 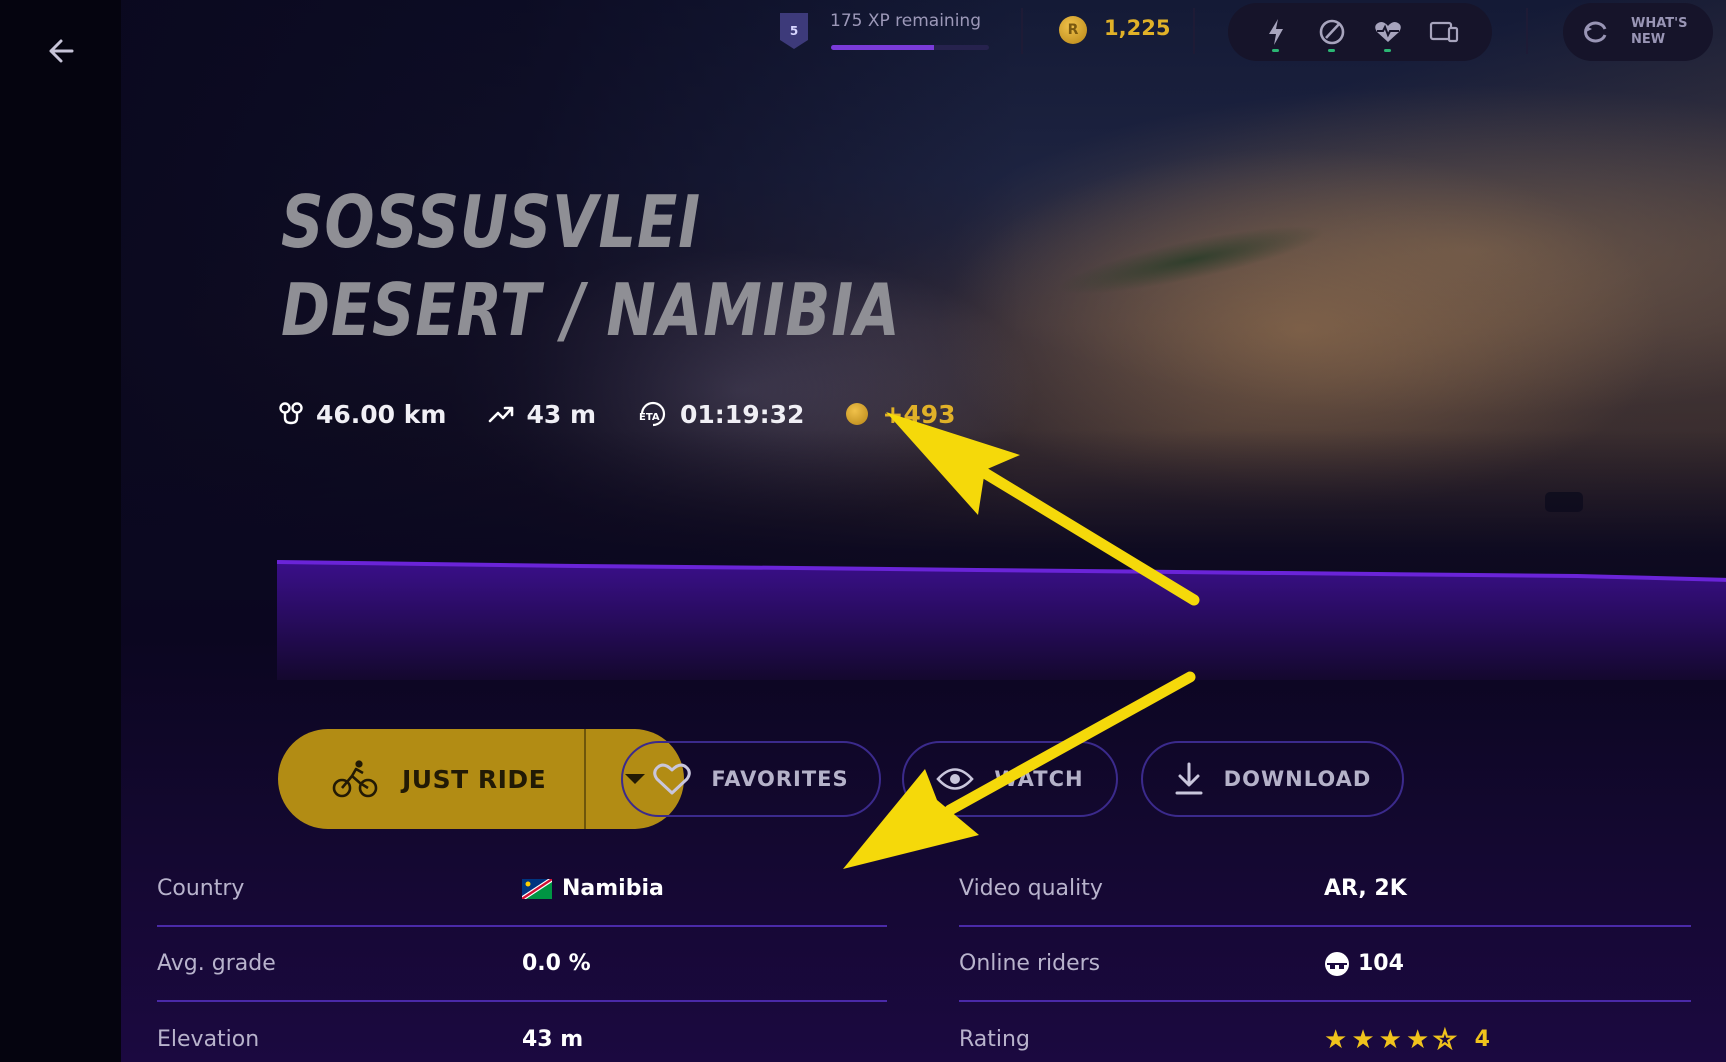 I want to click on favorites-label: FAVORITES, so click(x=780, y=779).